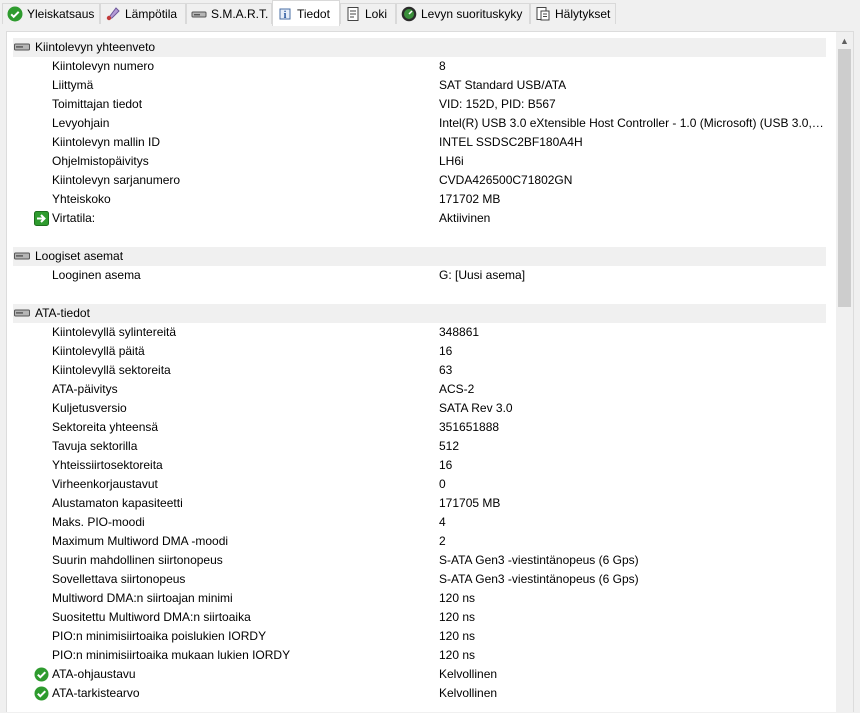  Describe the element at coordinates (442, 66) in the screenshot. I see `item-value: 8` at that location.